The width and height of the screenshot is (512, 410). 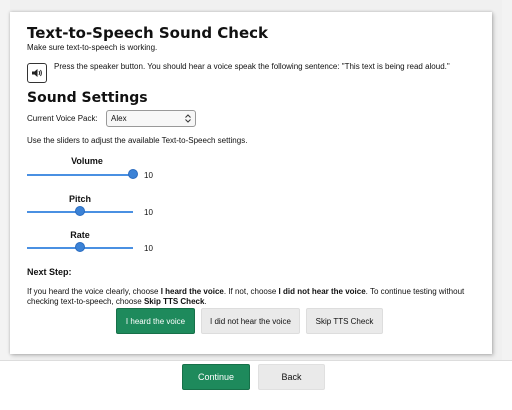 What do you see at coordinates (49, 272) in the screenshot?
I see `next-step-heading: Next Step:` at bounding box center [49, 272].